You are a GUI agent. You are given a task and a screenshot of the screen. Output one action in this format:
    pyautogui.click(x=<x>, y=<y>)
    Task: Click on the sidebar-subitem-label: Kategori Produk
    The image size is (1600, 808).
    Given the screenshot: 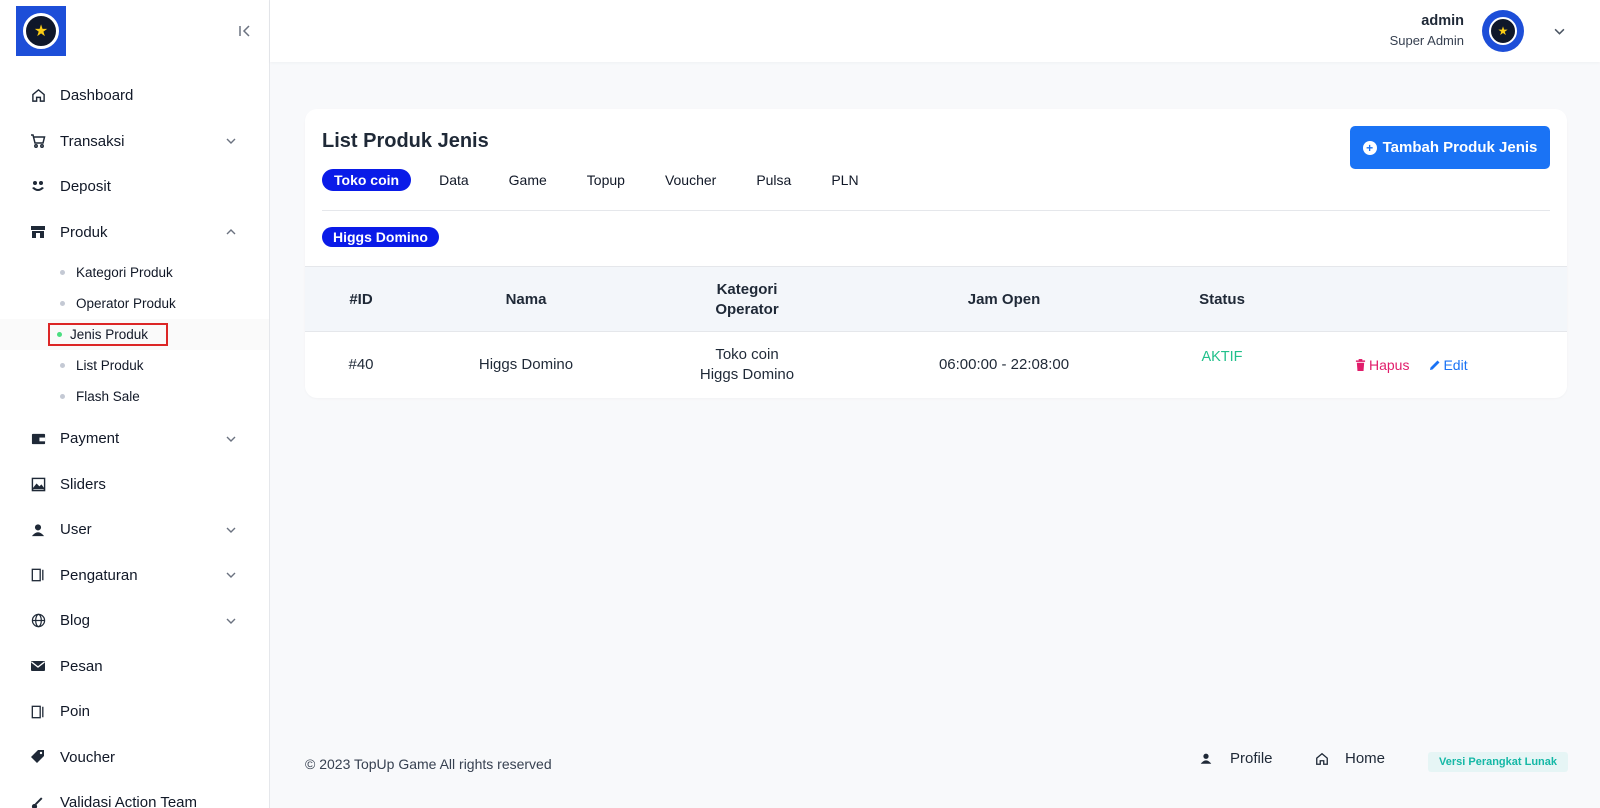 What is the action you would take?
    pyautogui.click(x=124, y=272)
    